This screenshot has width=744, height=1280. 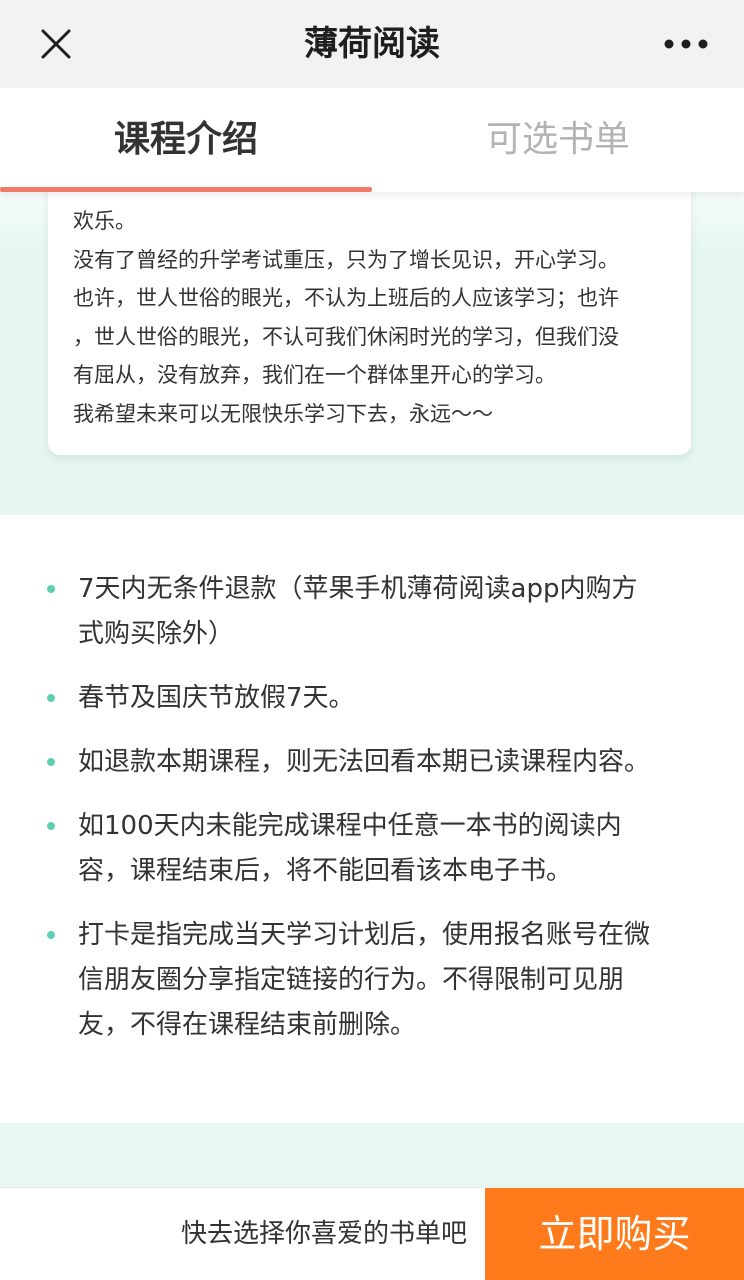 What do you see at coordinates (372, 1155) in the screenshot?
I see `bottom-strip` at bounding box center [372, 1155].